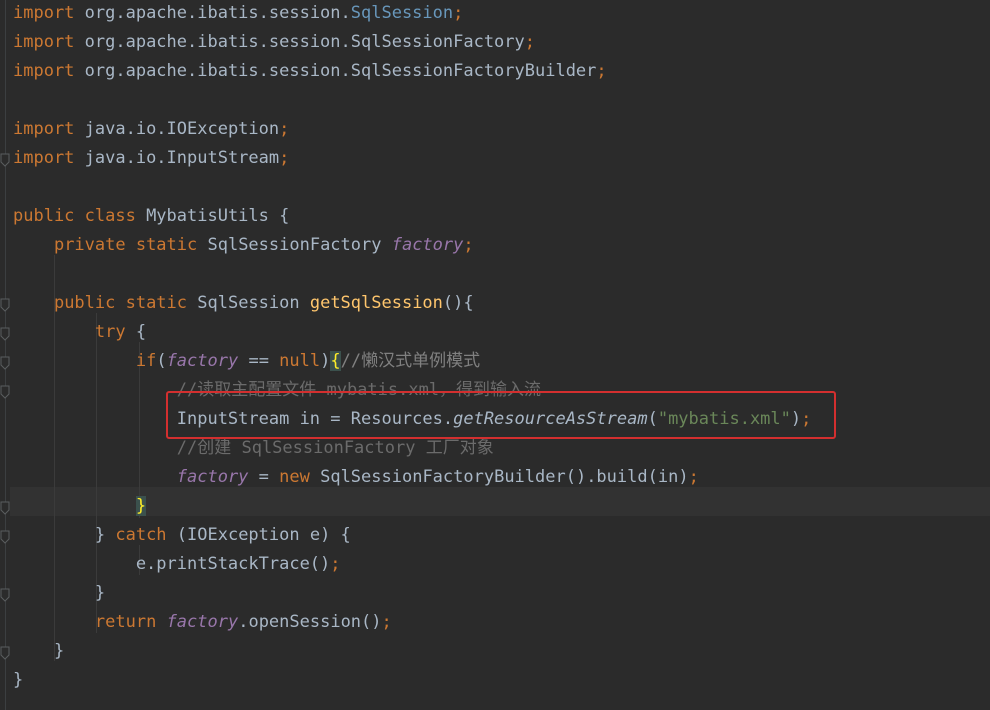  Describe the element at coordinates (141, 535) in the screenshot. I see `code-token: catch` at that location.